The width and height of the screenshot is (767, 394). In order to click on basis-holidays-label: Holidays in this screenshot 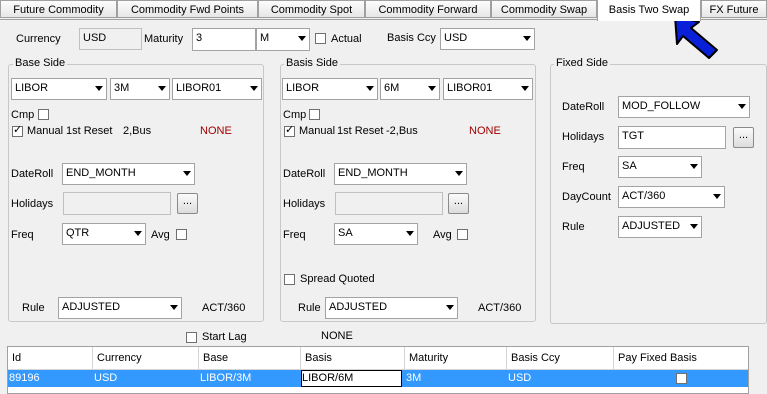, I will do `click(304, 204)`.